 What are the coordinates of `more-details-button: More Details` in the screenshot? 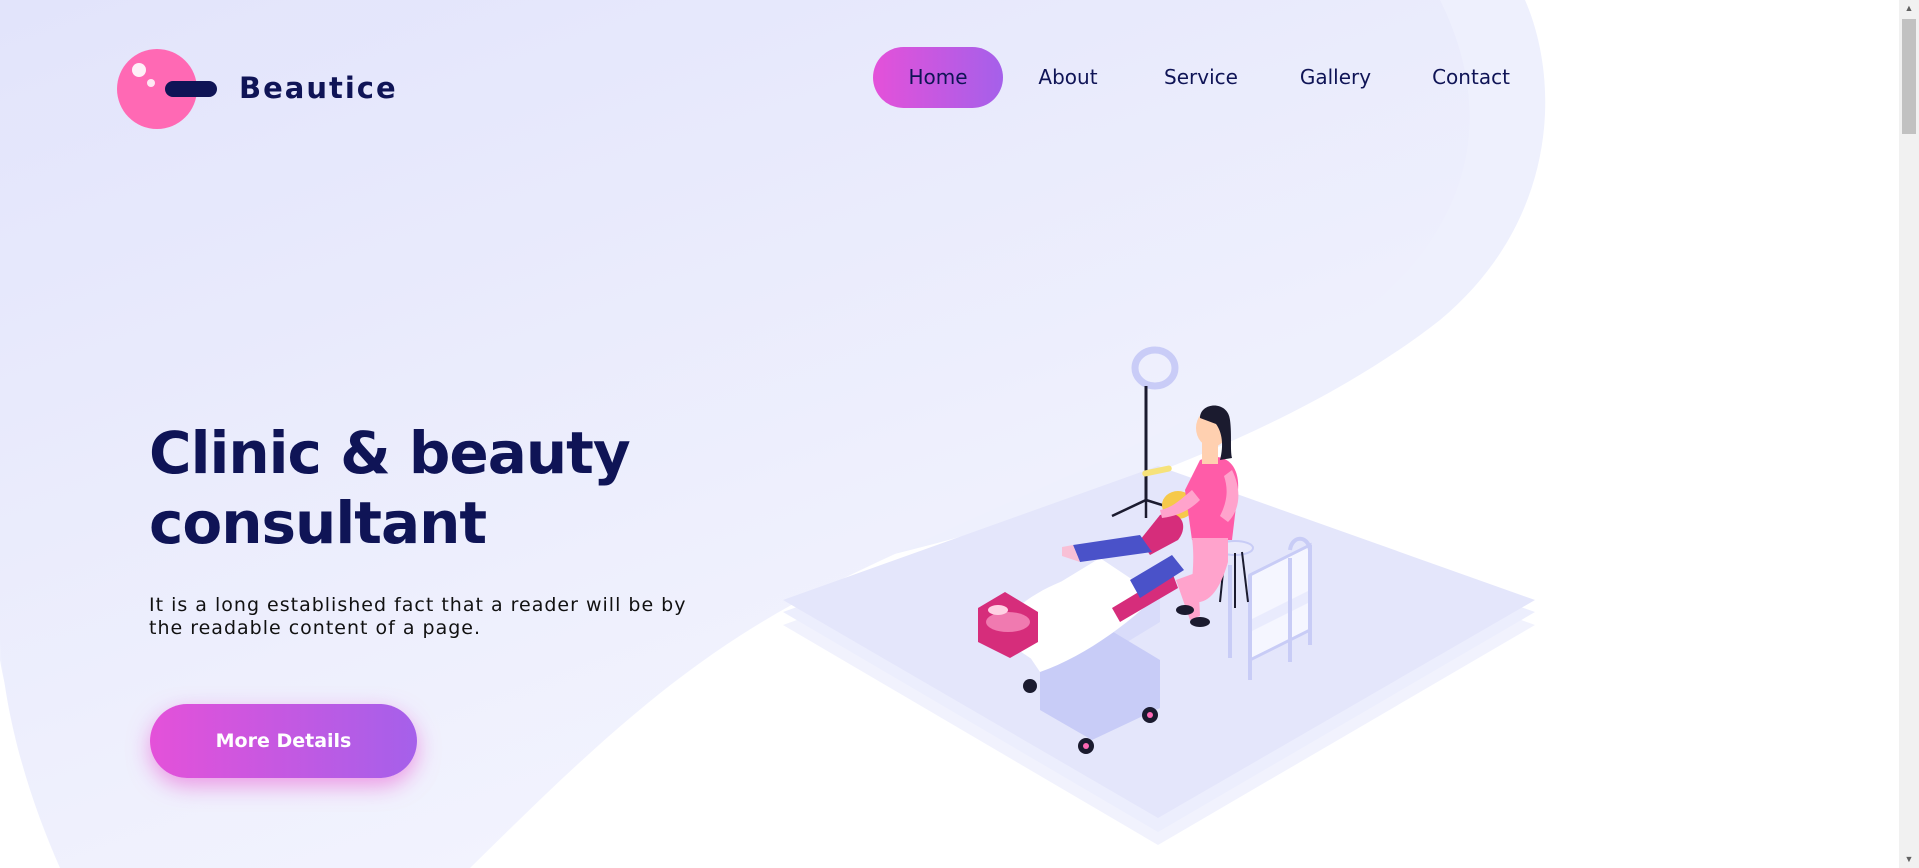 It's located at (283, 741).